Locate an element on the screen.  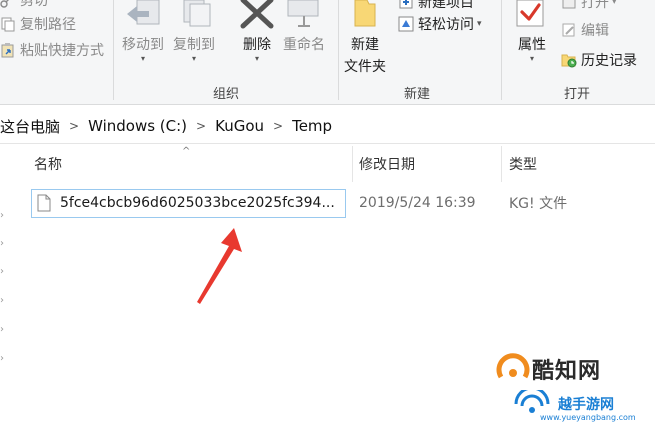
copy-path-button: 复制路径 is located at coordinates (38, 24).